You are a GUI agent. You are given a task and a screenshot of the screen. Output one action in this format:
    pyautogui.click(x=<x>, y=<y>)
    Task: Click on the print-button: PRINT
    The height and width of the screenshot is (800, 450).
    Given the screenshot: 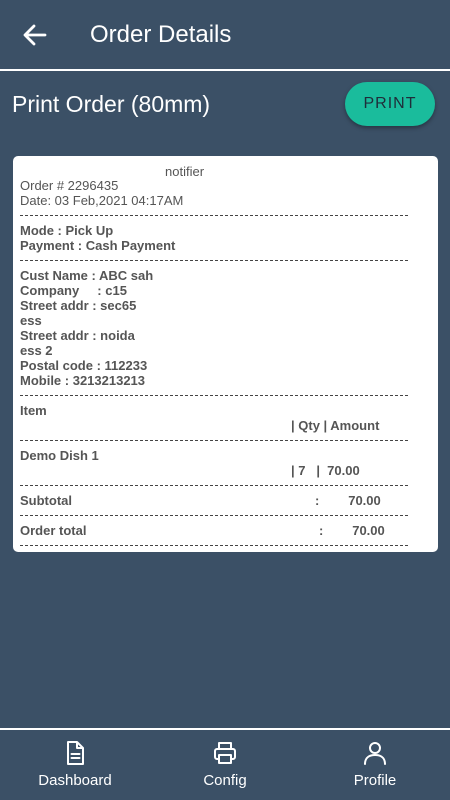 What is the action you would take?
    pyautogui.click(x=390, y=104)
    